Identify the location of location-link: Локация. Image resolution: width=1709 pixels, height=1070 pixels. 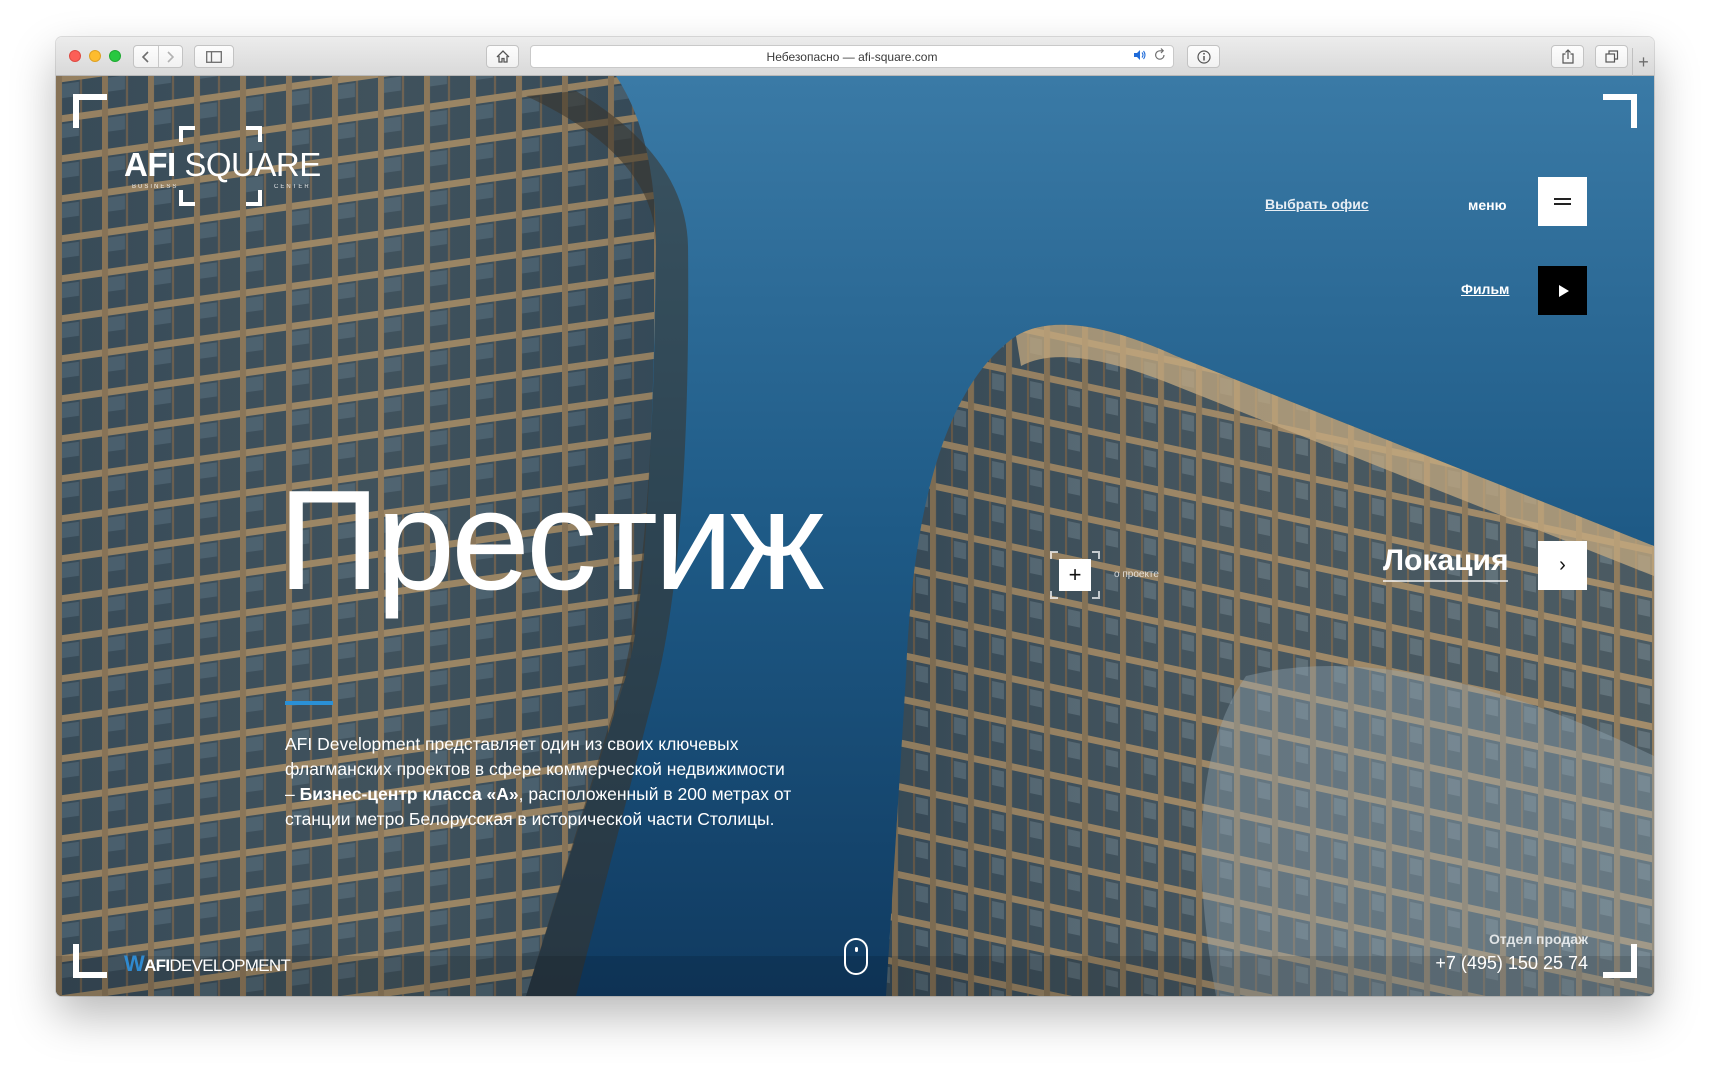
(1446, 563).